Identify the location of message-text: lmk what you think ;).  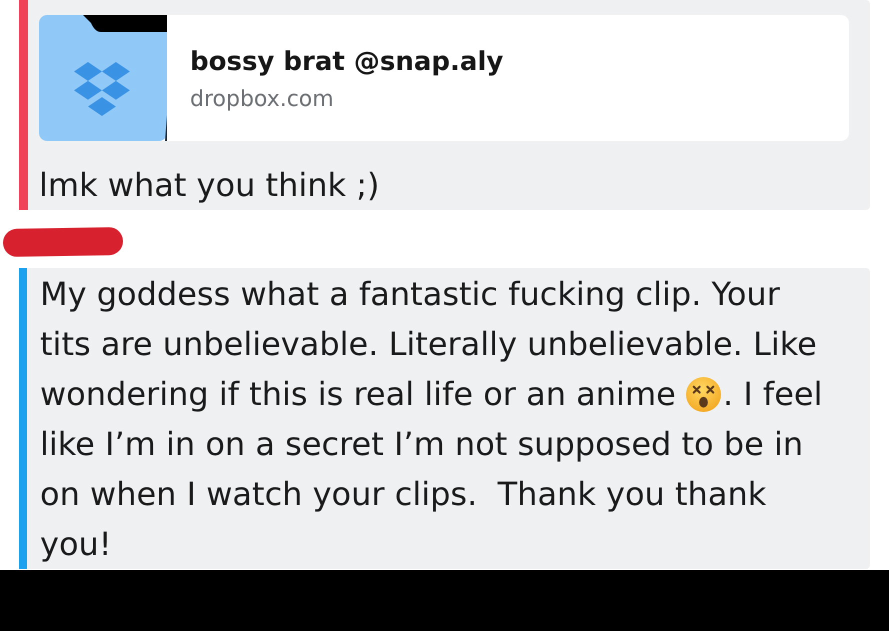
(209, 185).